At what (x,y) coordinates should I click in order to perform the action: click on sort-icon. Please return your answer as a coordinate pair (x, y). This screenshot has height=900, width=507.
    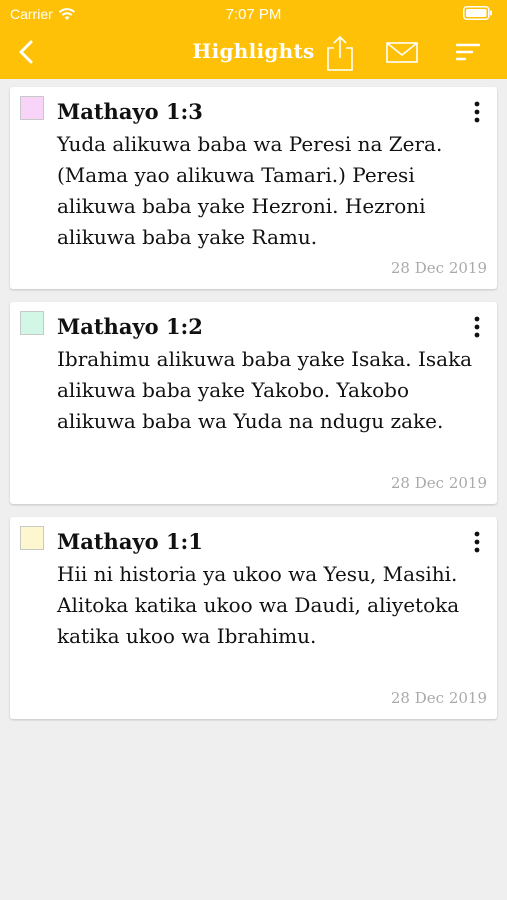
    Looking at the image, I should click on (468, 52).